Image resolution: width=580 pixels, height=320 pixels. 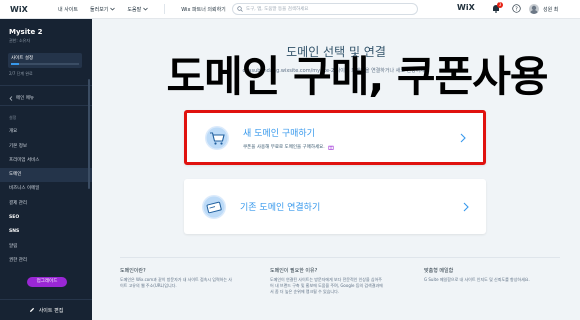 What do you see at coordinates (46, 204) in the screenshot?
I see `sidebar-item: 결제 관리` at bounding box center [46, 204].